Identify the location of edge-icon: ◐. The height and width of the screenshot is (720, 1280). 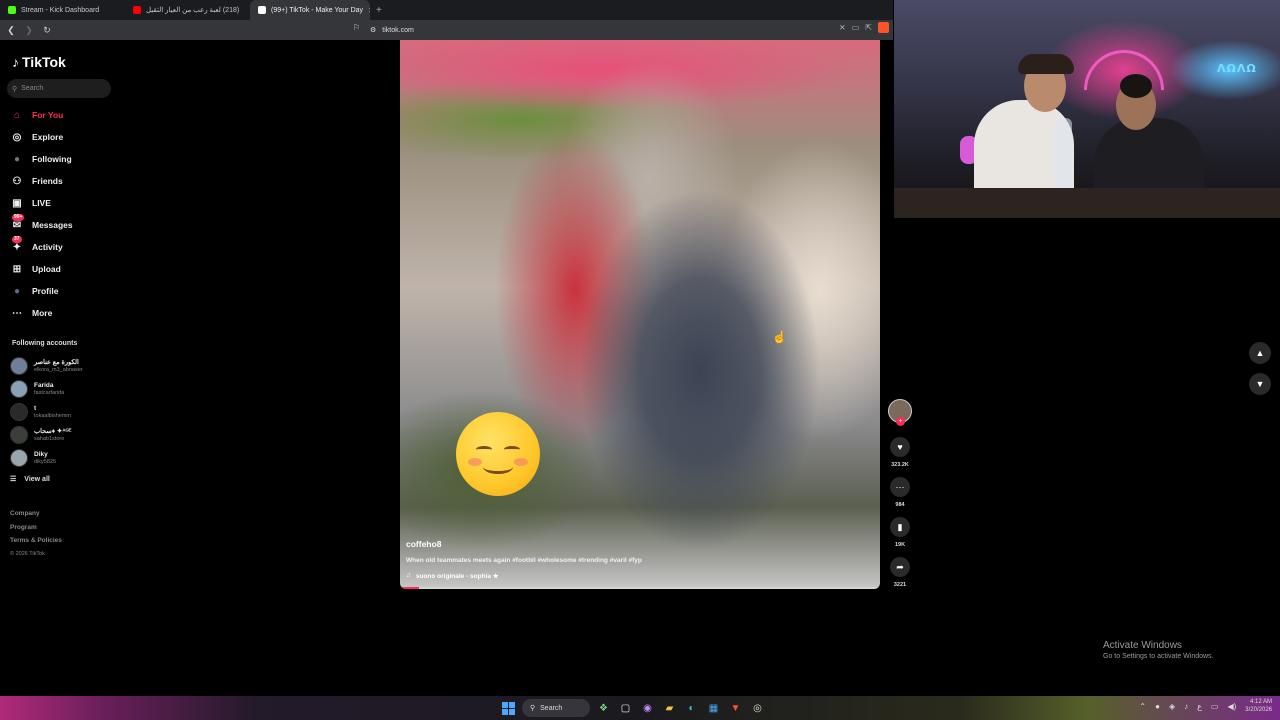
(691, 708).